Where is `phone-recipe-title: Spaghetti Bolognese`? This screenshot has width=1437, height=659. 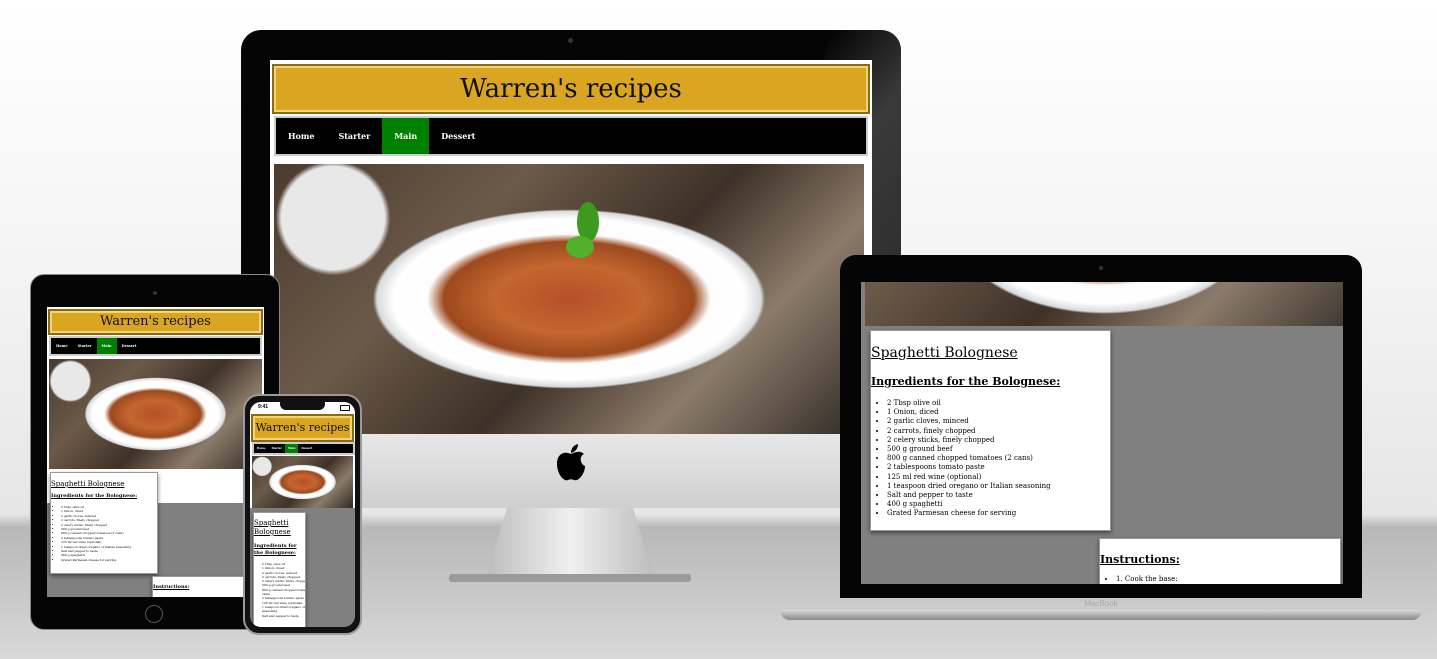
phone-recipe-title: Spaghetti Bolognese is located at coordinates (272, 527).